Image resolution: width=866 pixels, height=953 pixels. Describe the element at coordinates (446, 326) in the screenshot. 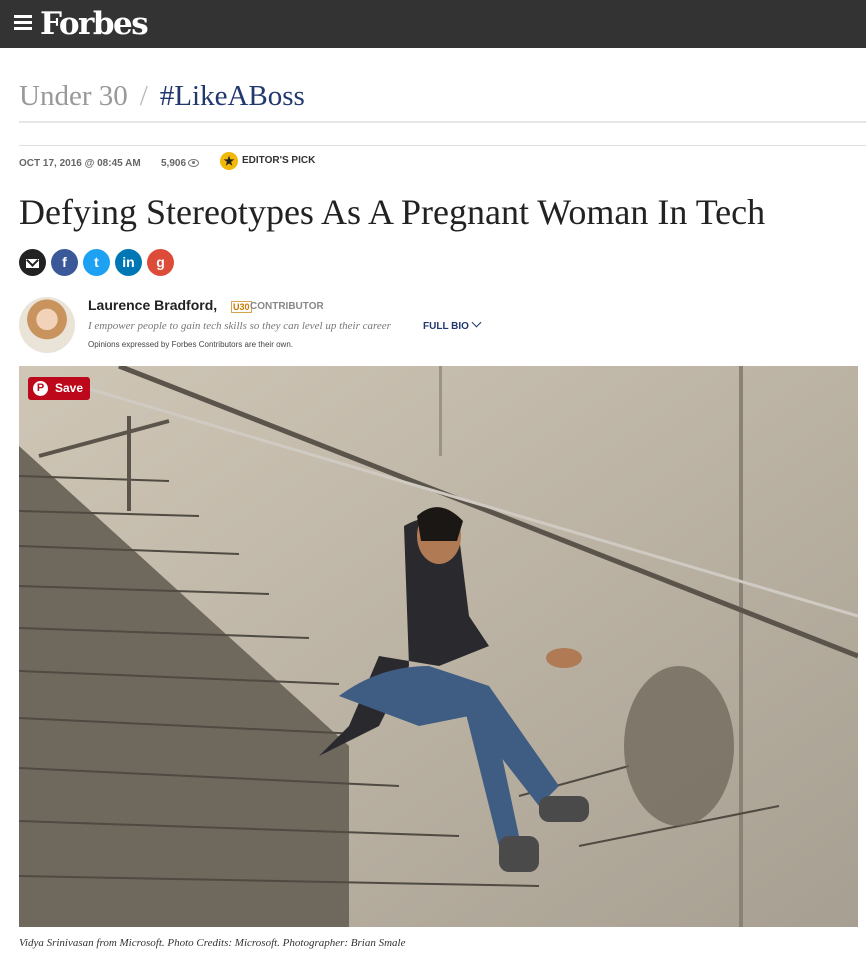

I see `full-bio-label: FULL BIO` at that location.